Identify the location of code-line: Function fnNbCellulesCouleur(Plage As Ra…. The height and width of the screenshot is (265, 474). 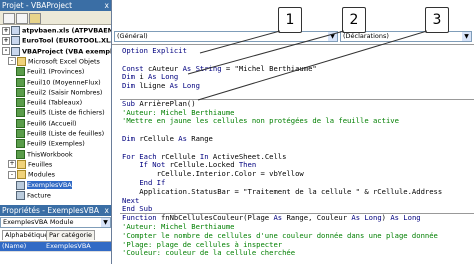
(271, 218).